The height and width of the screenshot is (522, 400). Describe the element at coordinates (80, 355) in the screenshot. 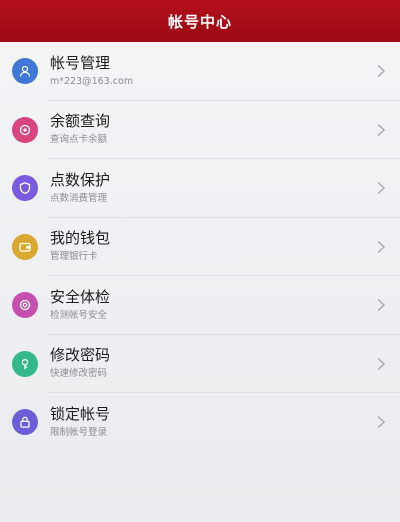

I see `menu-item-label: 修改密码` at that location.